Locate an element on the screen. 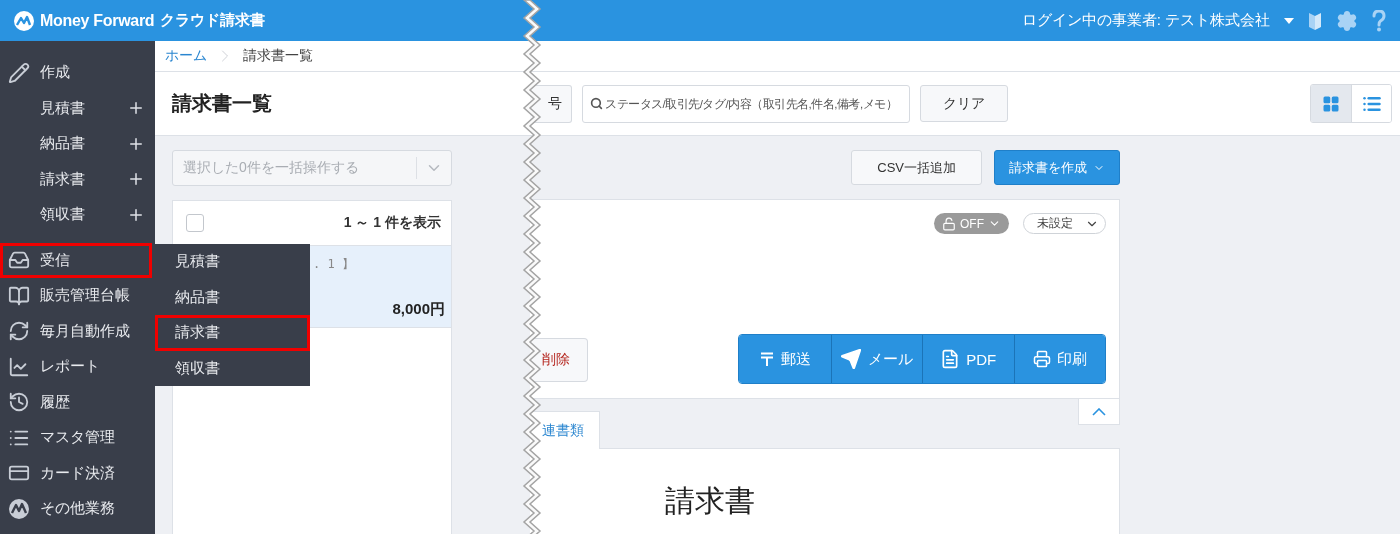 The width and height of the screenshot is (1400, 534). pencil-icon is located at coordinates (19, 72).